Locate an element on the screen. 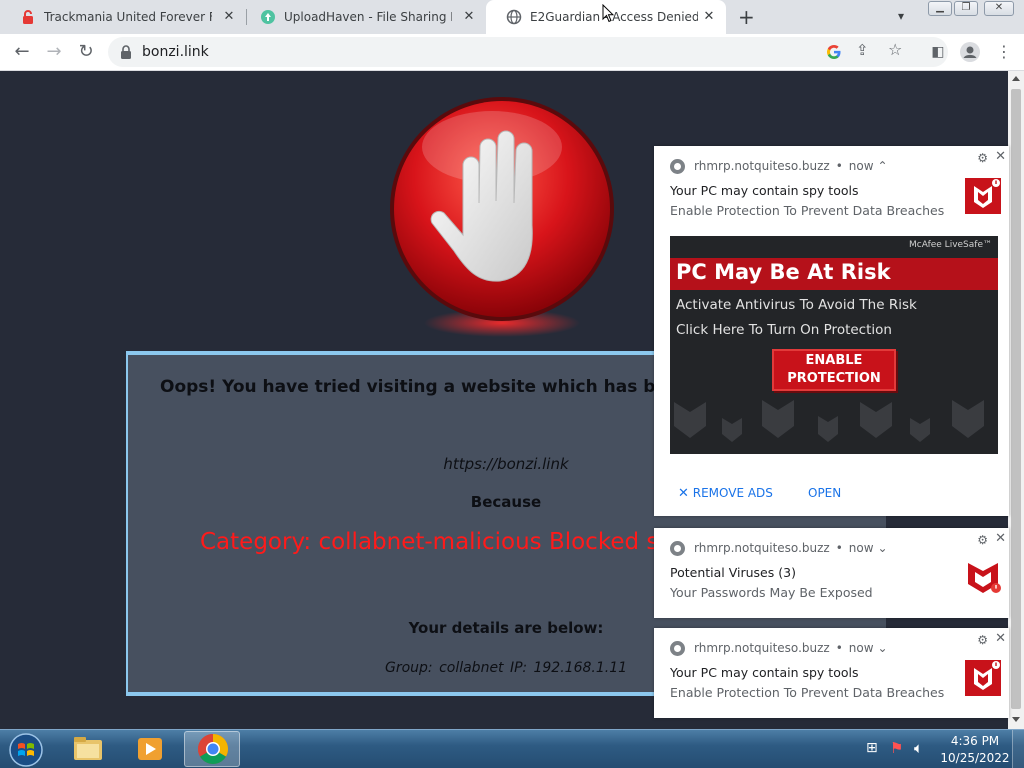  enable-protection-button: ENABLE PROTECTION is located at coordinates (834, 370).